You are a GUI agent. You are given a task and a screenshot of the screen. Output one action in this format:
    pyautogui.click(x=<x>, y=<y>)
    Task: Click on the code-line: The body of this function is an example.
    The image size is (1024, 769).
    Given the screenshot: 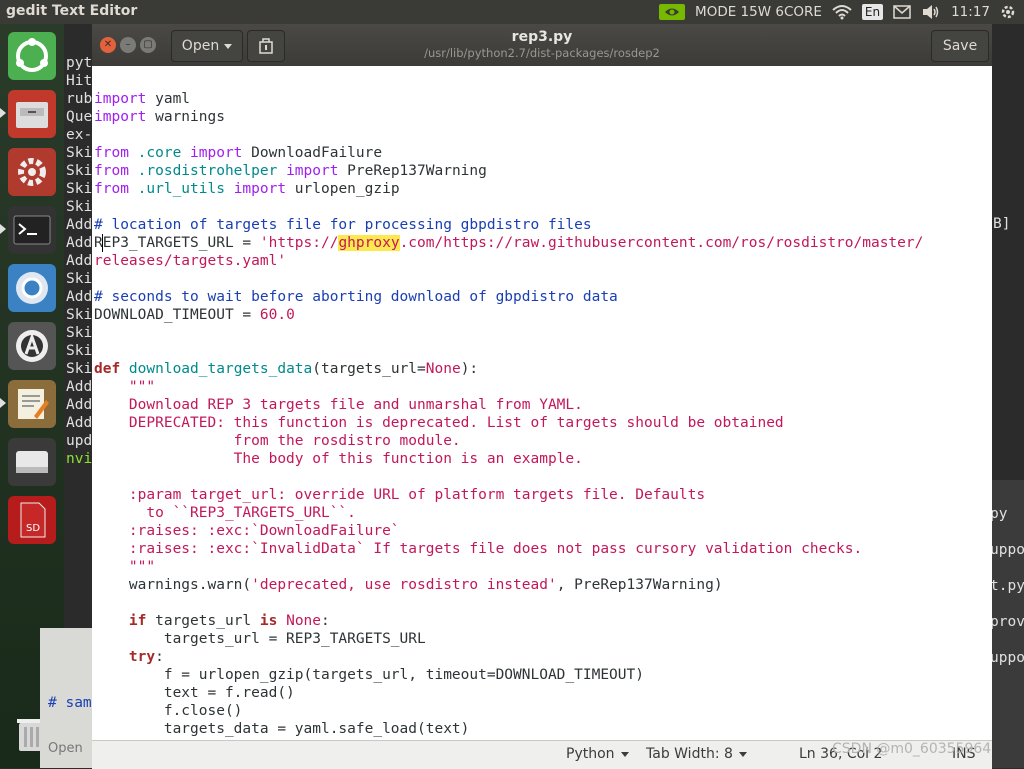 What is the action you would take?
    pyautogui.click(x=338, y=459)
    